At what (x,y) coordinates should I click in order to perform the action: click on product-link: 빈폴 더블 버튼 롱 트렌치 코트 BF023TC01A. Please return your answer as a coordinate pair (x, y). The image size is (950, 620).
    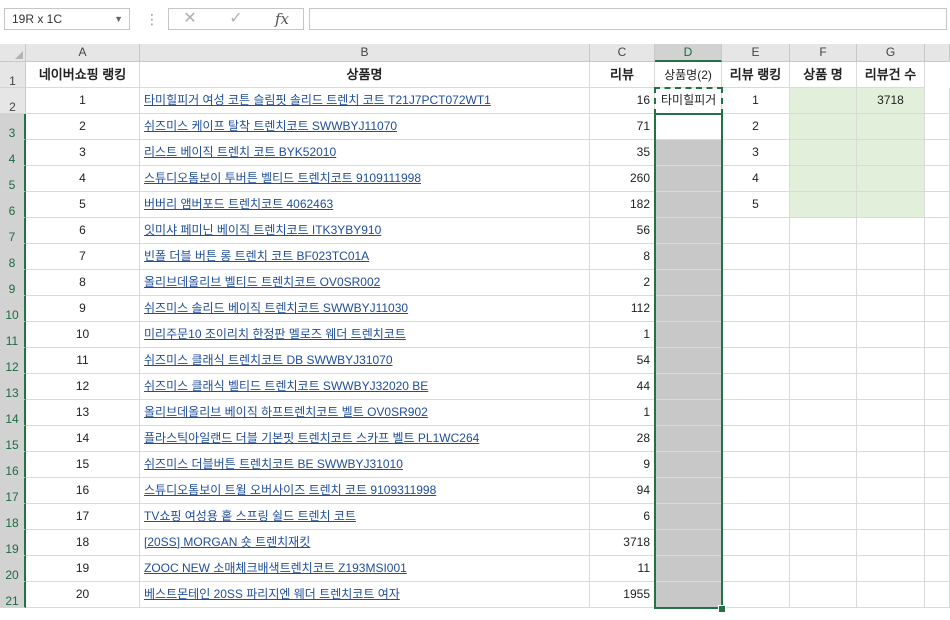
    Looking at the image, I should click on (256, 256).